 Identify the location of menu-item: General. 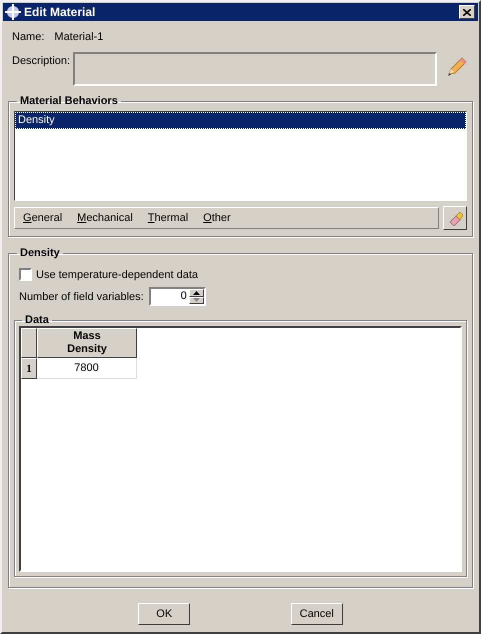
(42, 218).